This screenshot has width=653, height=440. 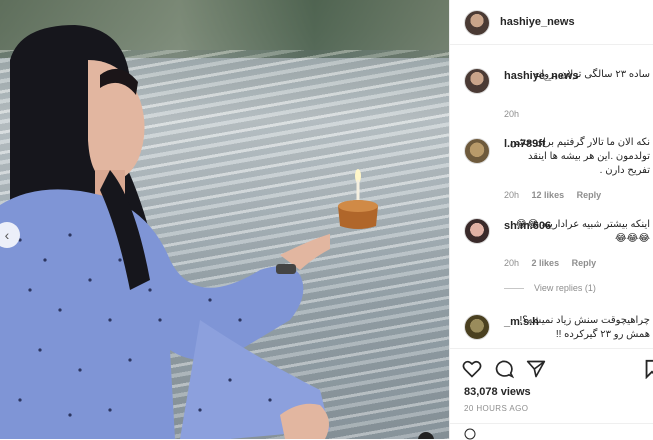 What do you see at coordinates (565, 288) in the screenshot?
I see `view-replies-label: View replies (1)` at bounding box center [565, 288].